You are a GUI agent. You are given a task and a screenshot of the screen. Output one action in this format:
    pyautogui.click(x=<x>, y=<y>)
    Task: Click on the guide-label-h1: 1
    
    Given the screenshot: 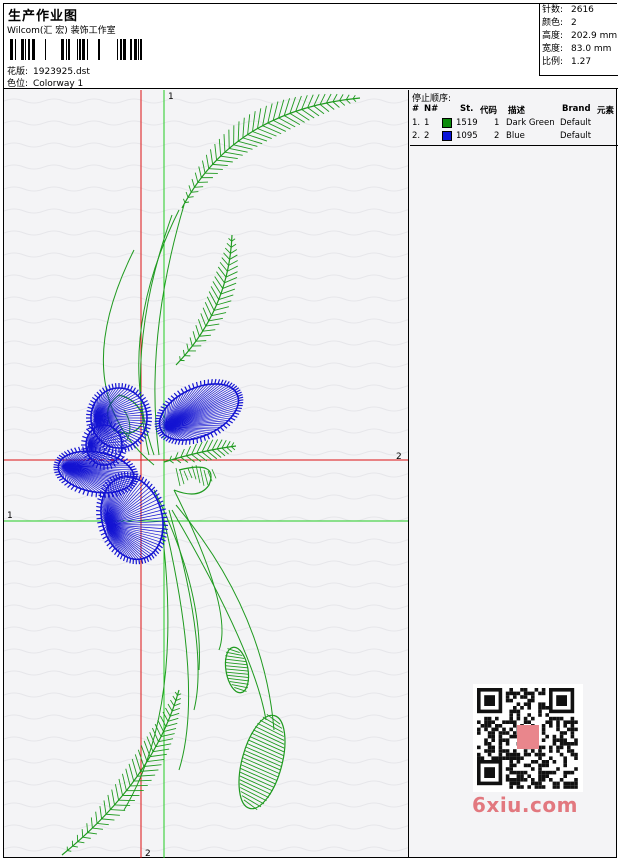 What is the action you would take?
    pyautogui.click(x=10, y=516)
    